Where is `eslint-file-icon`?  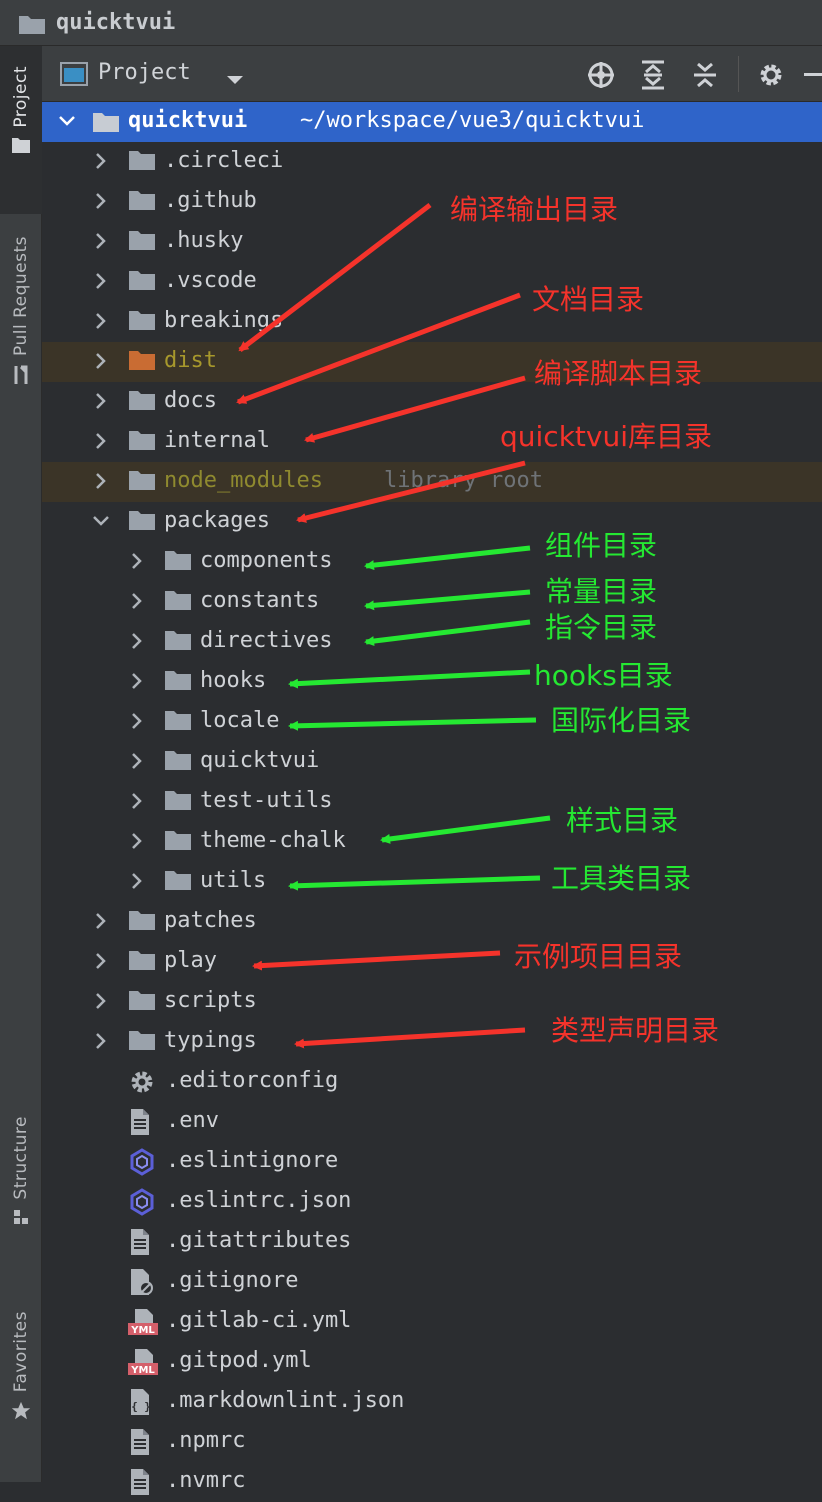 eslint-file-icon is located at coordinates (142, 1204).